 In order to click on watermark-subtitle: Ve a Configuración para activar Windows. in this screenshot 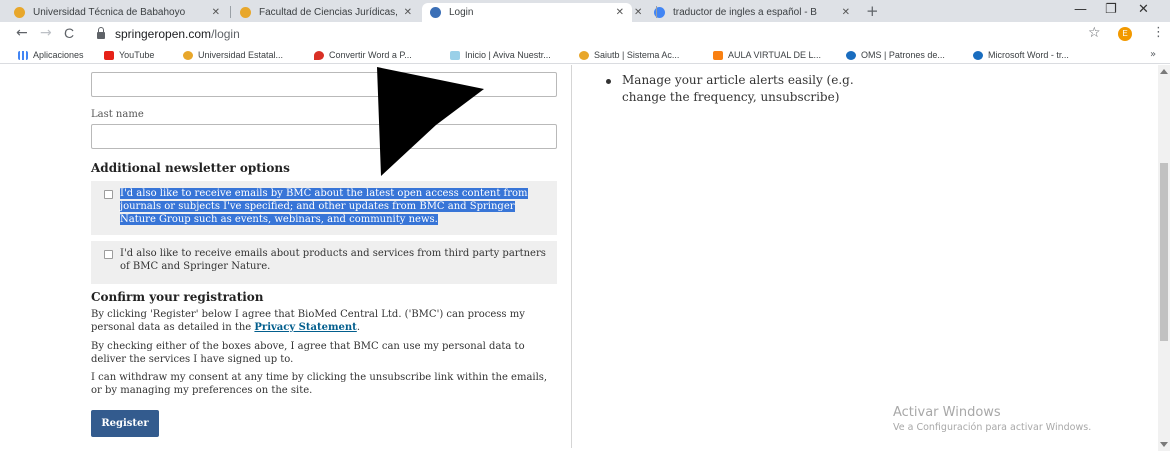, I will do `click(992, 427)`.